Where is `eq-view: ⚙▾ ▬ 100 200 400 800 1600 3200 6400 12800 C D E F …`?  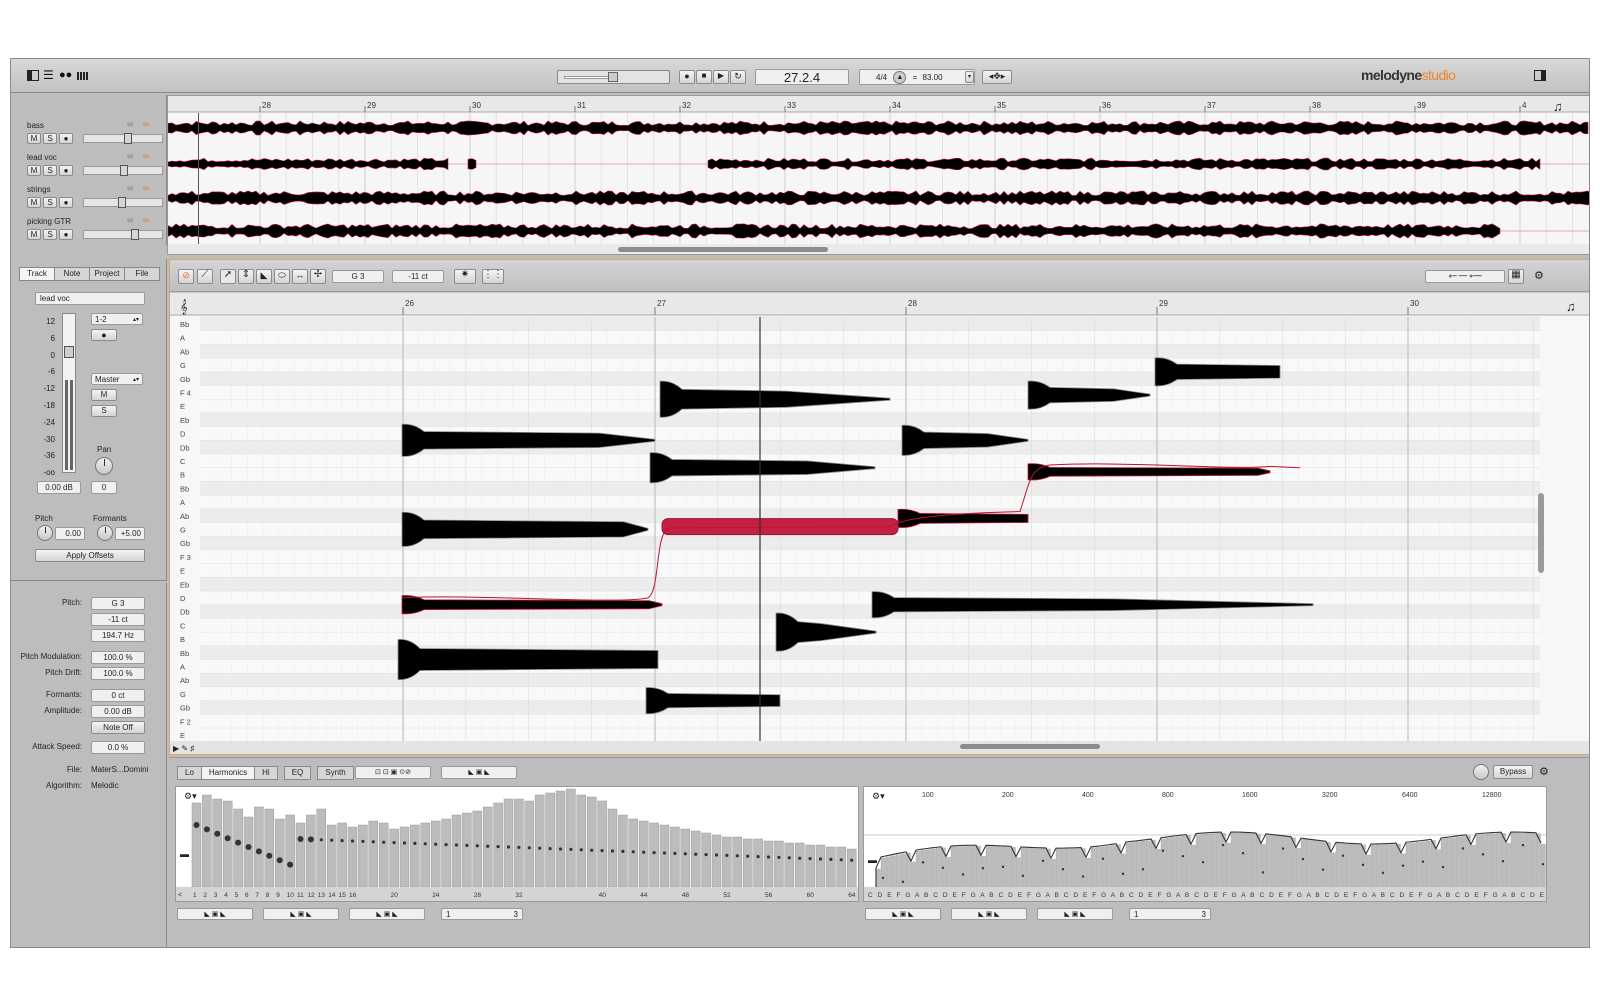 eq-view: ⚙▾ ▬ 100 200 400 800 1600 3200 6400 12800 C D E F … is located at coordinates (1205, 844).